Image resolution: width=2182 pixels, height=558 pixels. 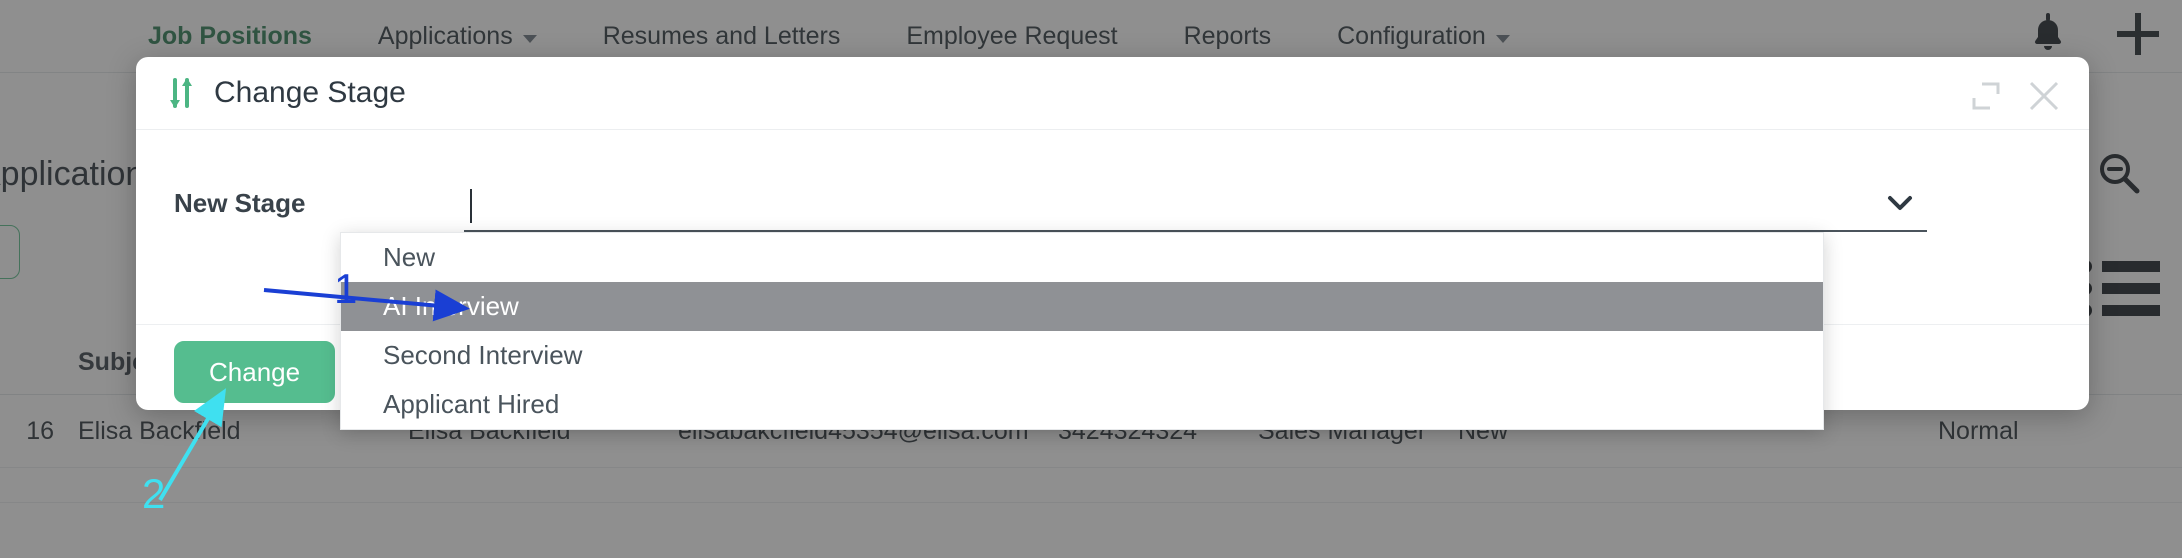 I want to click on change-button: Change, so click(x=255, y=372).